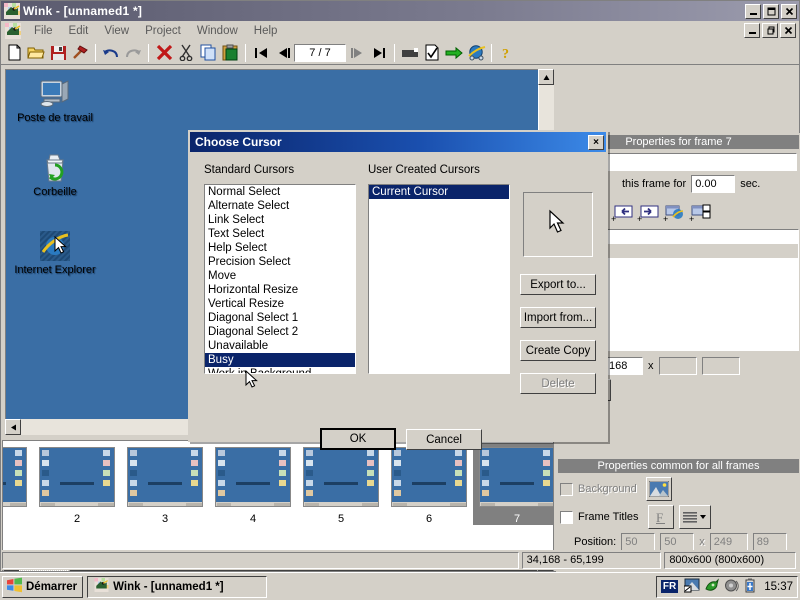  I want to click on clock: 15:37, so click(778, 587).